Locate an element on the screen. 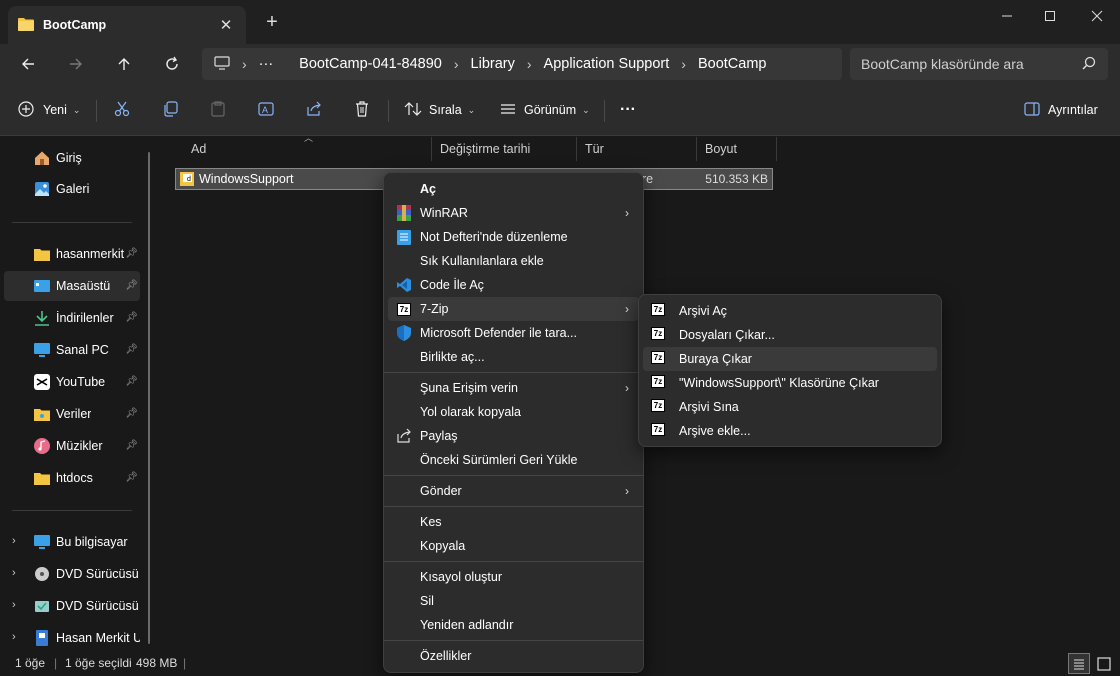 The image size is (1120, 676). menu-item-label: 7-Zip is located at coordinates (434, 309).